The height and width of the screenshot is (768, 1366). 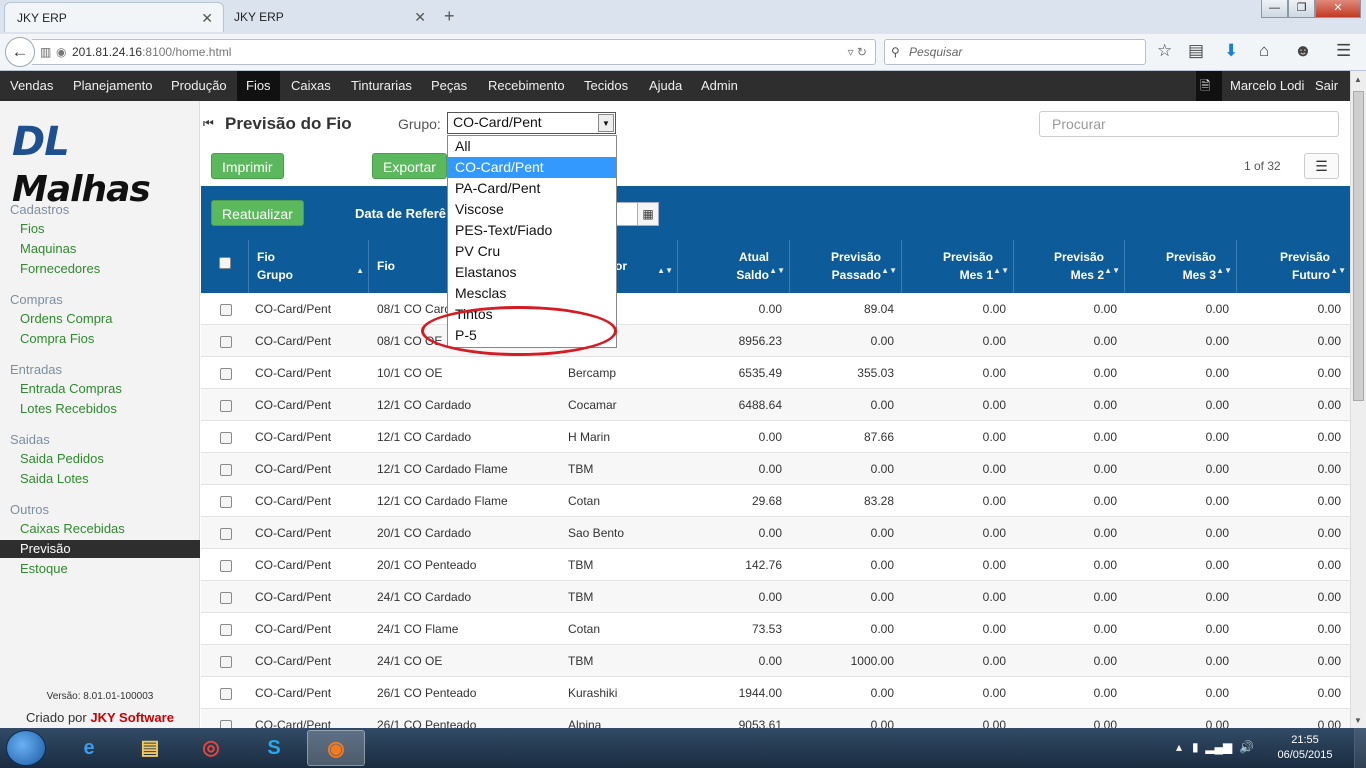 What do you see at coordinates (211, 748) in the screenshot?
I see `chrome-icon: ◎` at bounding box center [211, 748].